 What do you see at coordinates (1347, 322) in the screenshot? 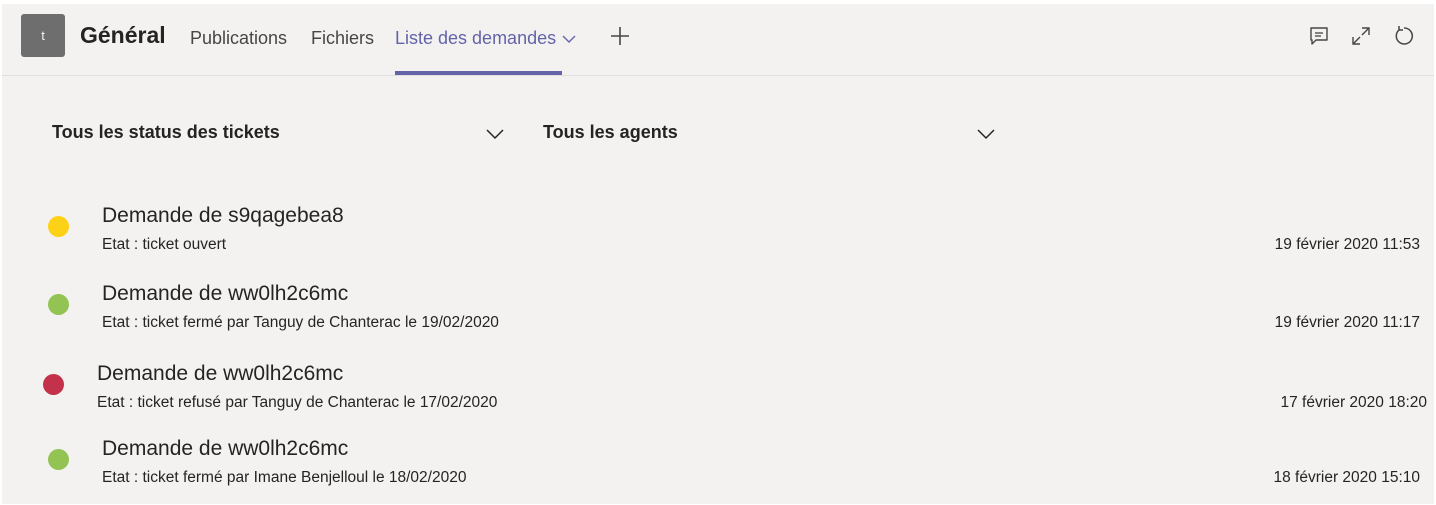
I see `ticket-date: 19 février 2020 11:17` at bounding box center [1347, 322].